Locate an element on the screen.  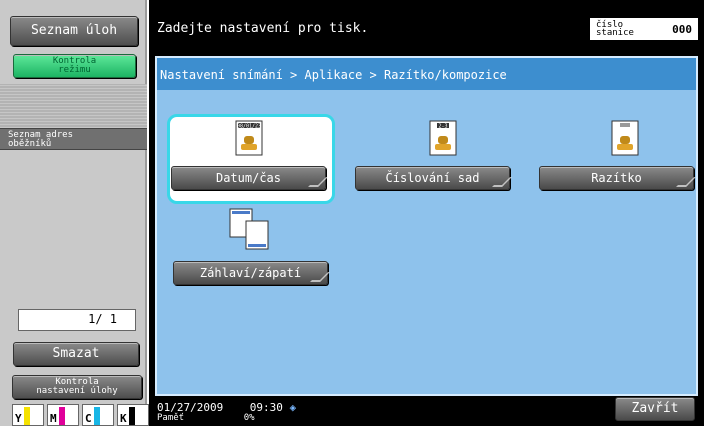
station-number: 000 is located at coordinates (682, 29).